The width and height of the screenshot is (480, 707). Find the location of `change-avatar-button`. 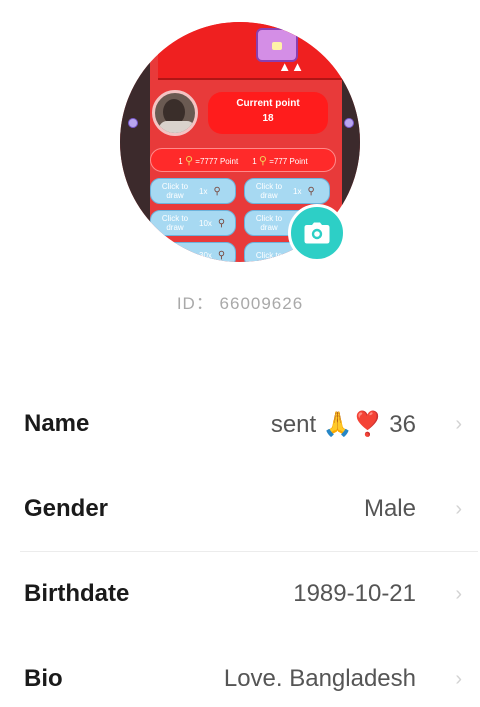

change-avatar-button is located at coordinates (317, 233).